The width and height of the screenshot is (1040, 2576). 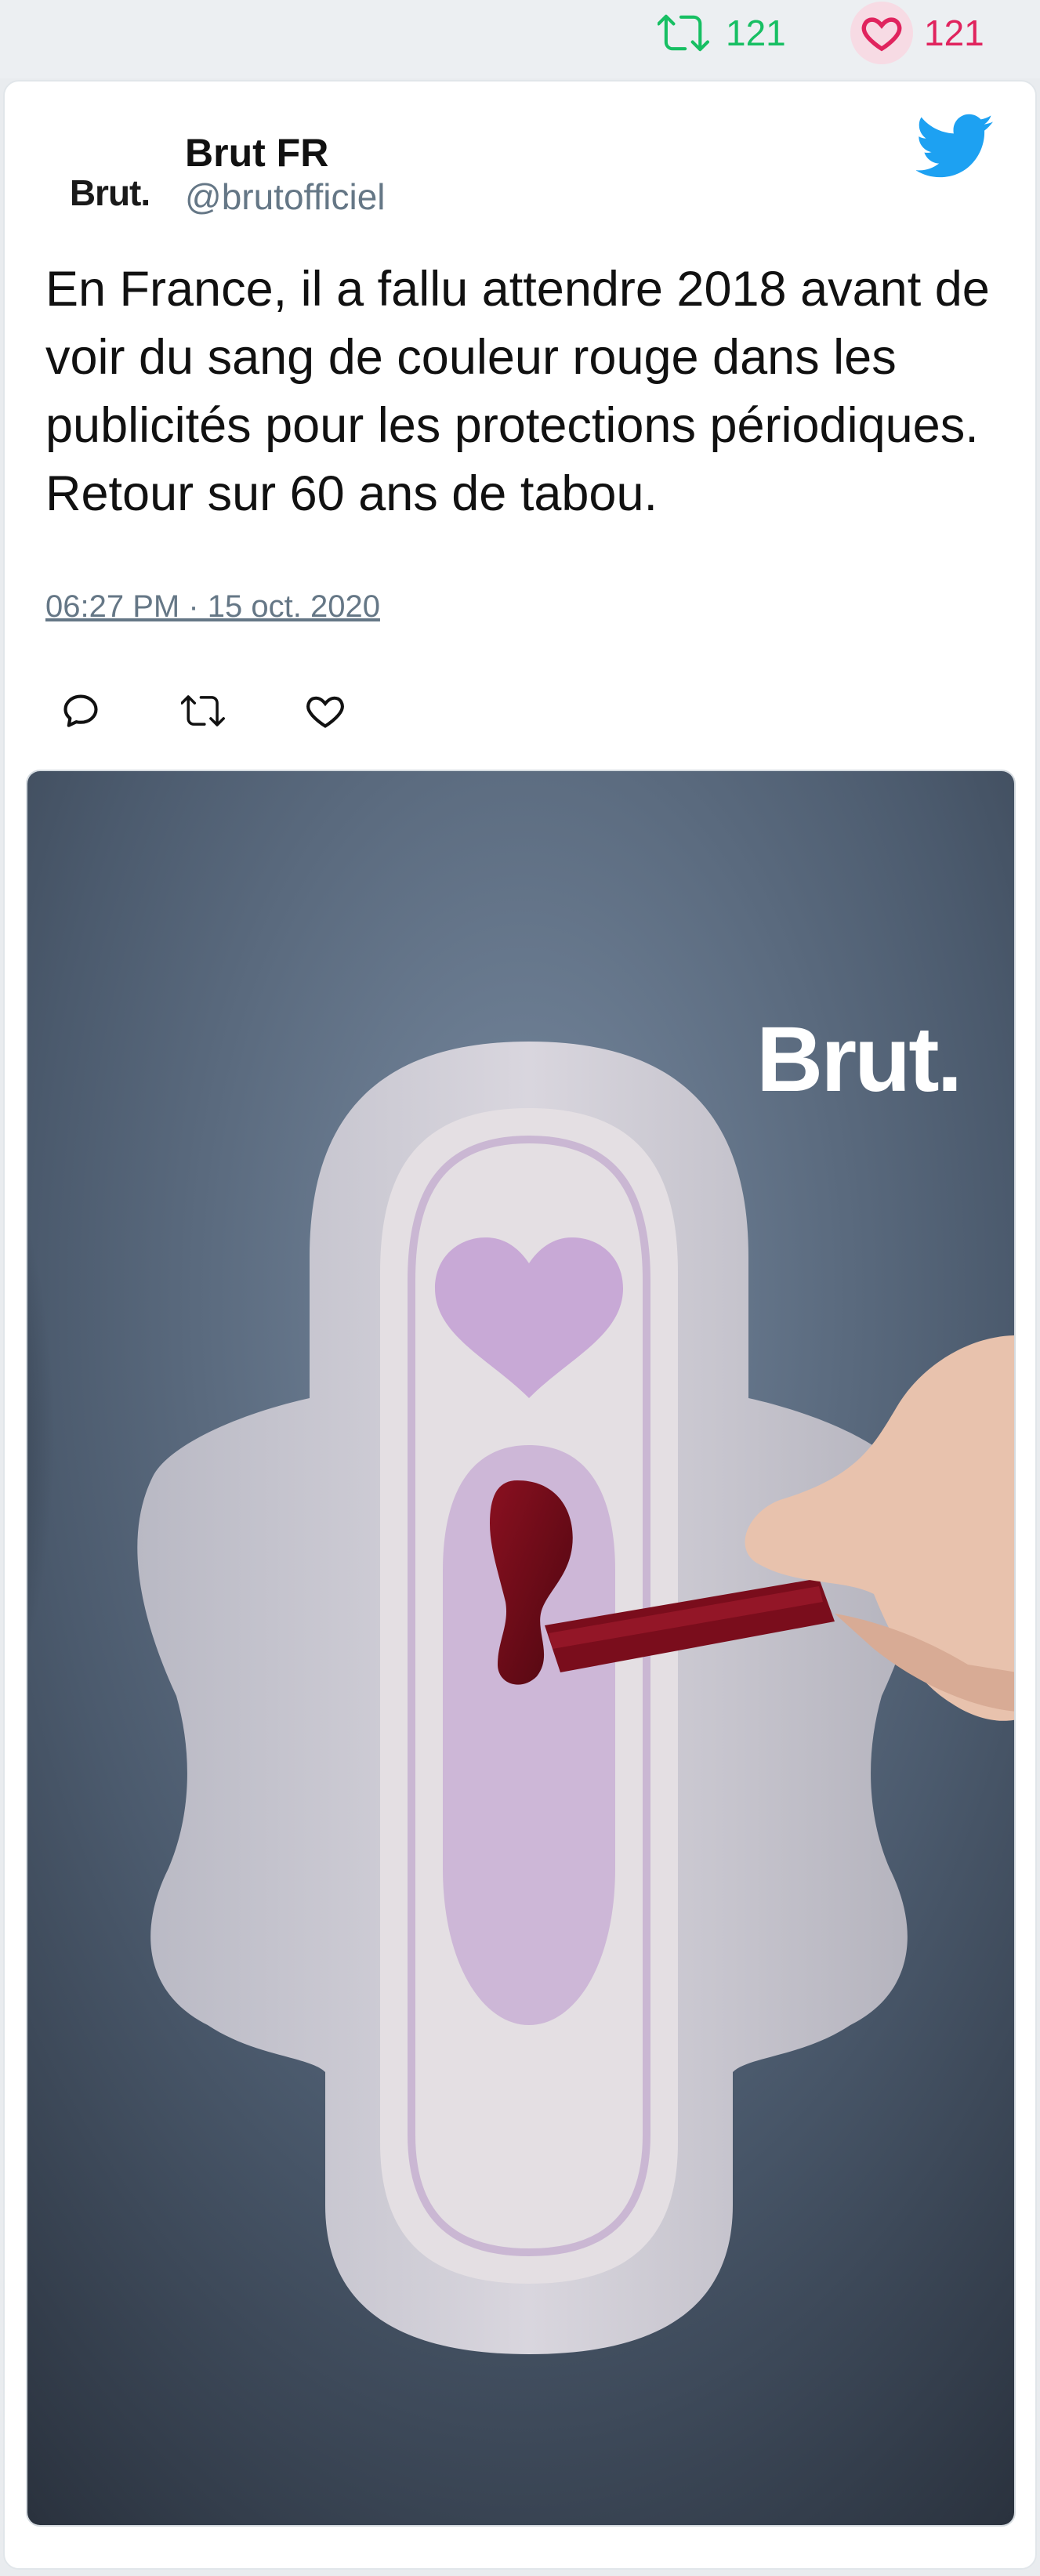 I want to click on like-stat: 121, so click(x=917, y=33).